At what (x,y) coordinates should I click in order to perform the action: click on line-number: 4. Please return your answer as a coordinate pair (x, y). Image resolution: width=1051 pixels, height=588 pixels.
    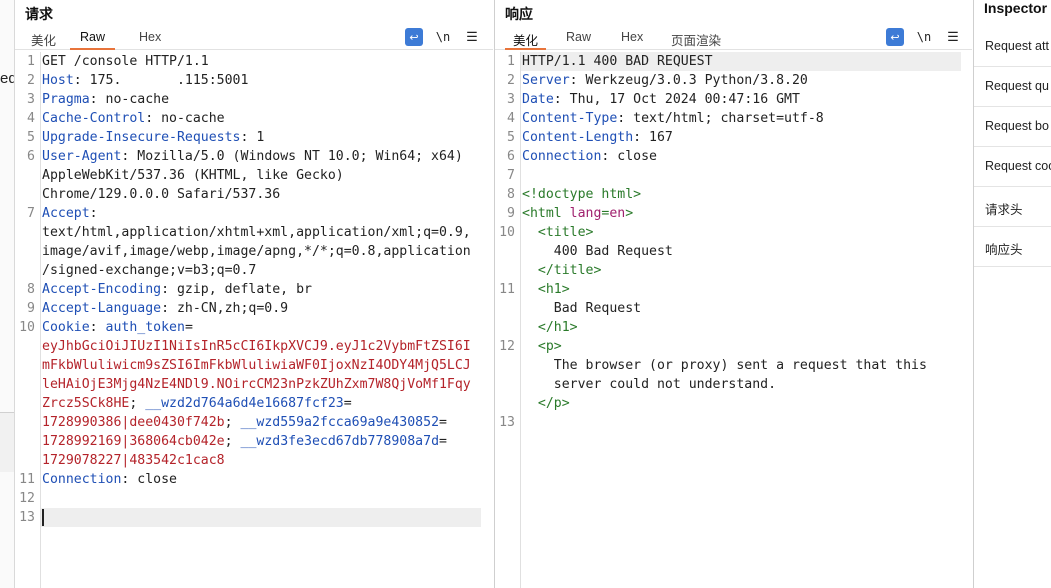
    Looking at the image, I should click on (511, 118).